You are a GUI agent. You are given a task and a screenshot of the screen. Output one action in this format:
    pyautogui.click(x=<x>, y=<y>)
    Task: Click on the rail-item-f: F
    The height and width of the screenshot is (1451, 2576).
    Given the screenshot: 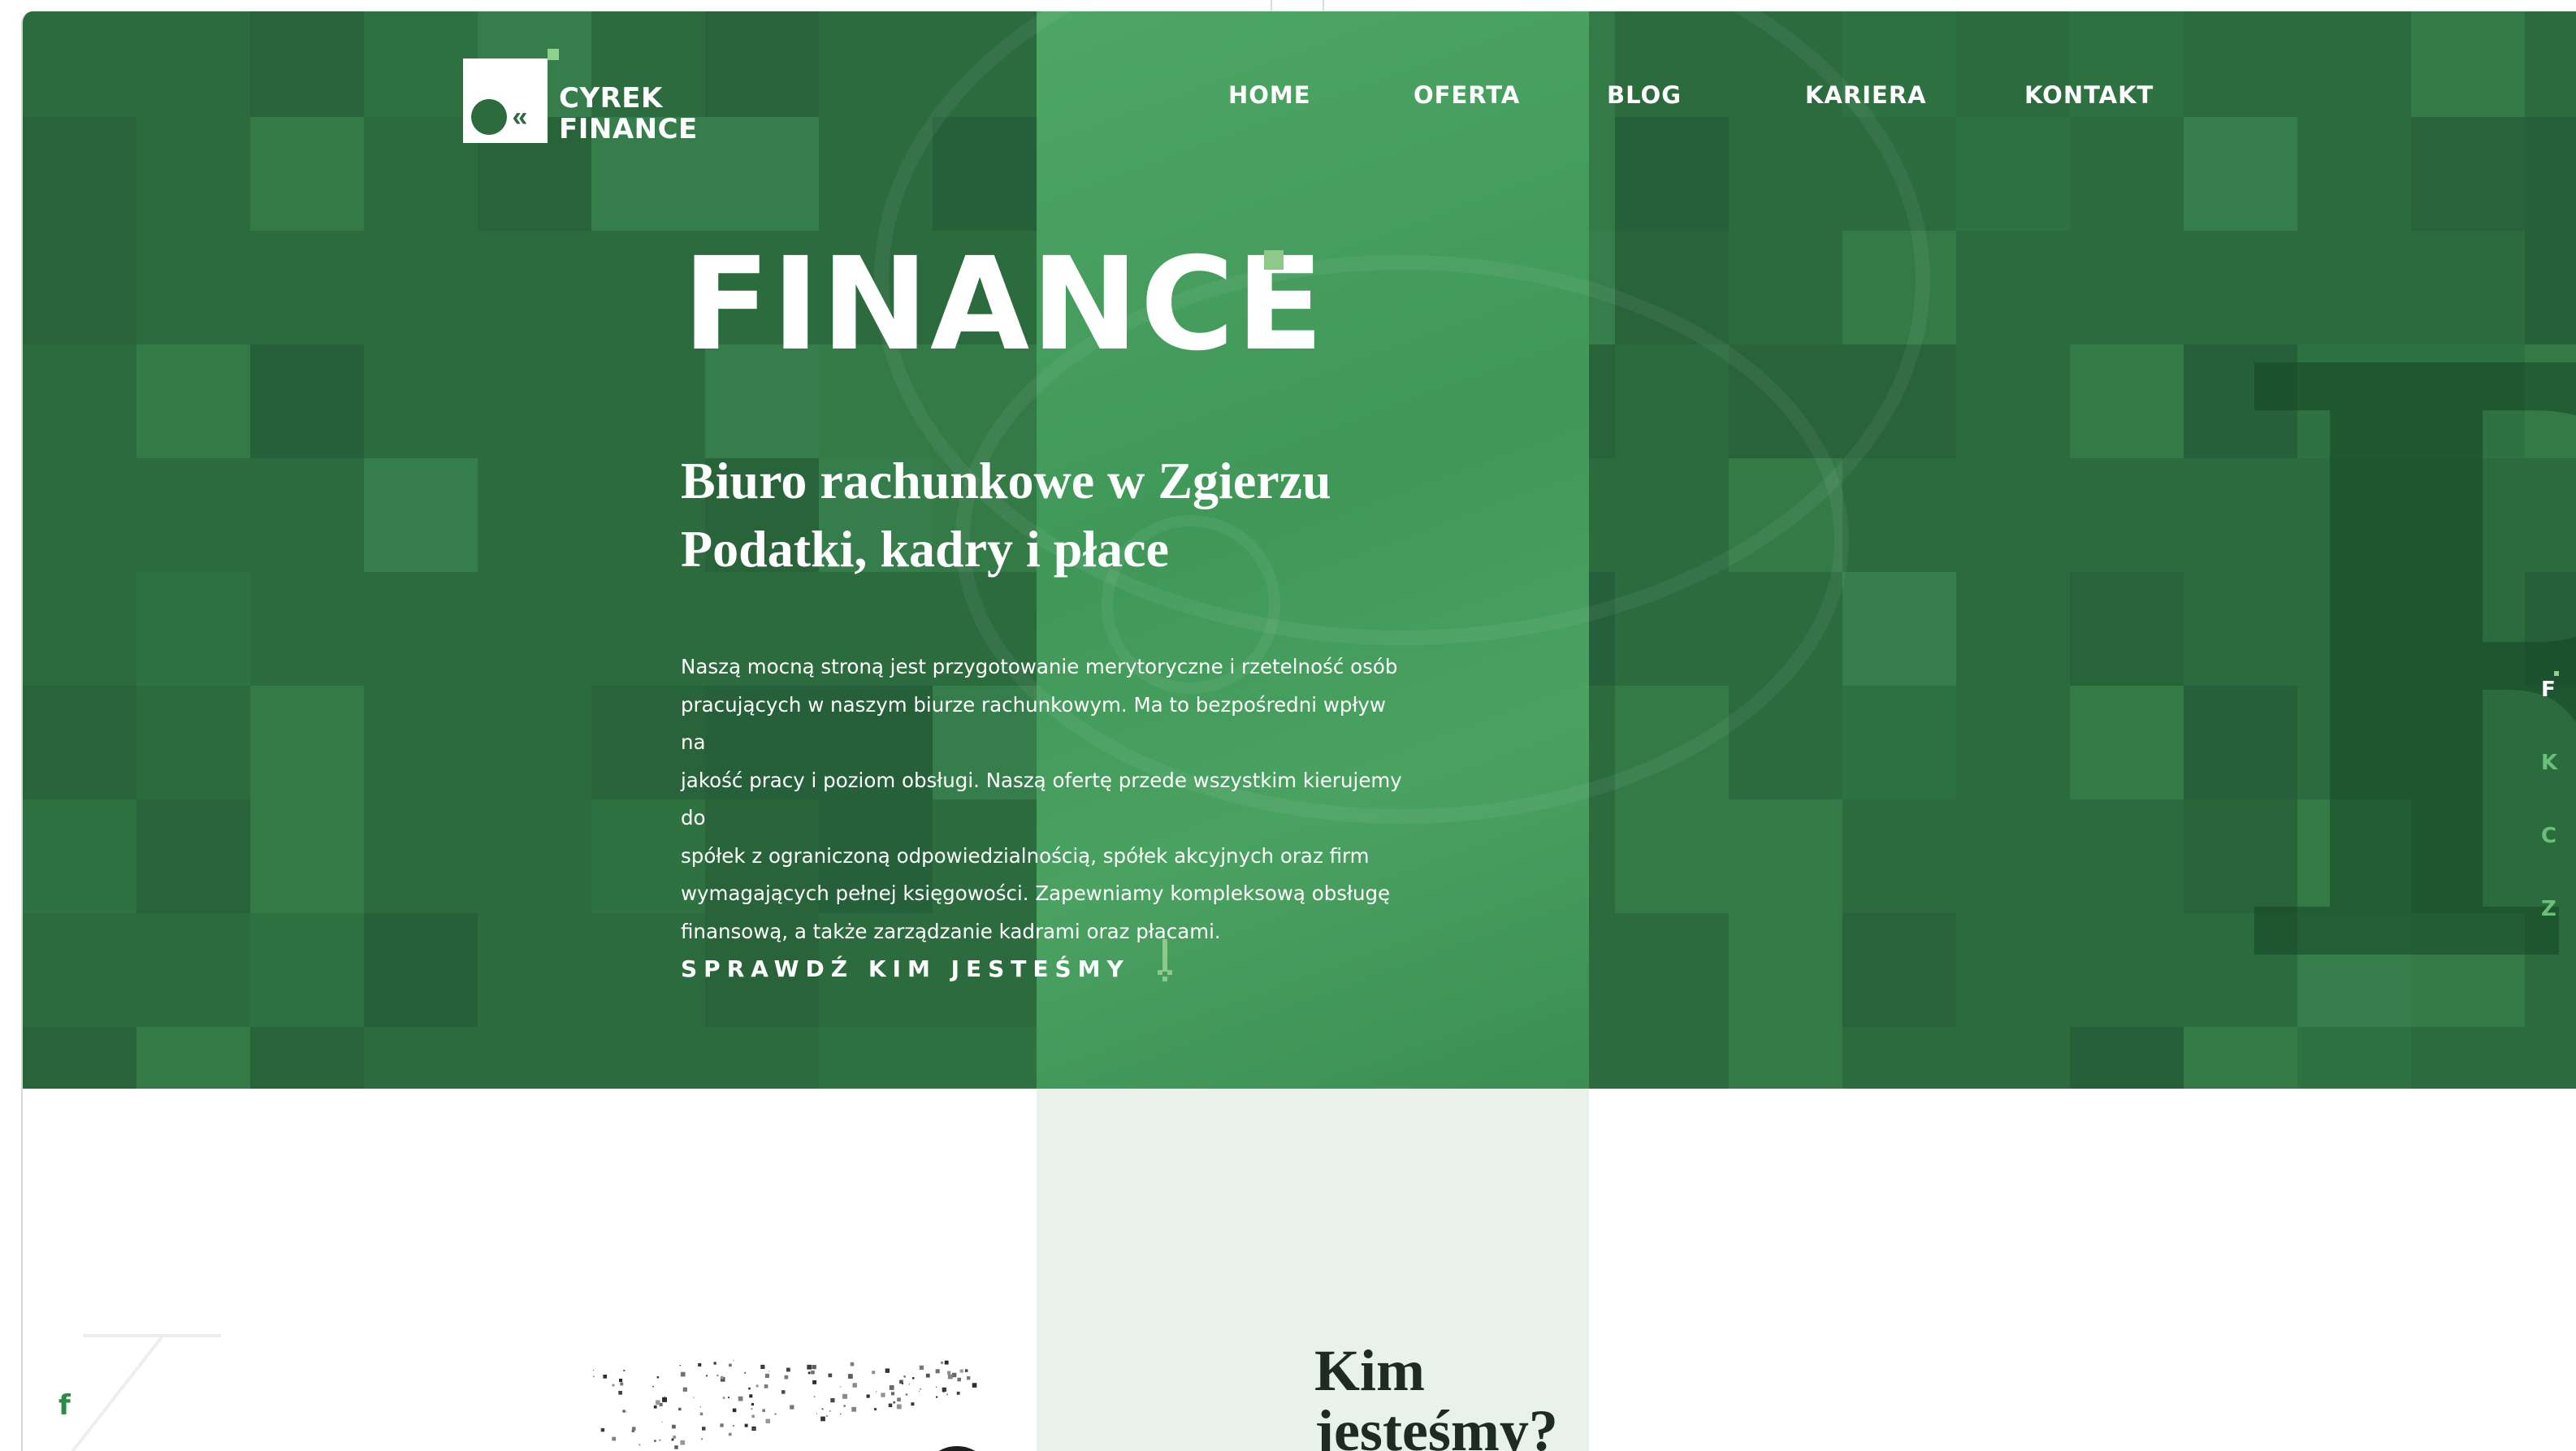 What is the action you would take?
    pyautogui.click(x=2548, y=690)
    